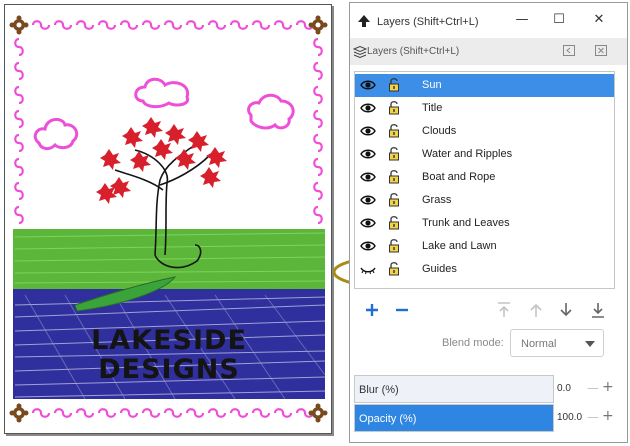 The width and height of the screenshot is (630, 446). Describe the element at coordinates (564, 388) in the screenshot. I see `blur-value: 0.0` at that location.